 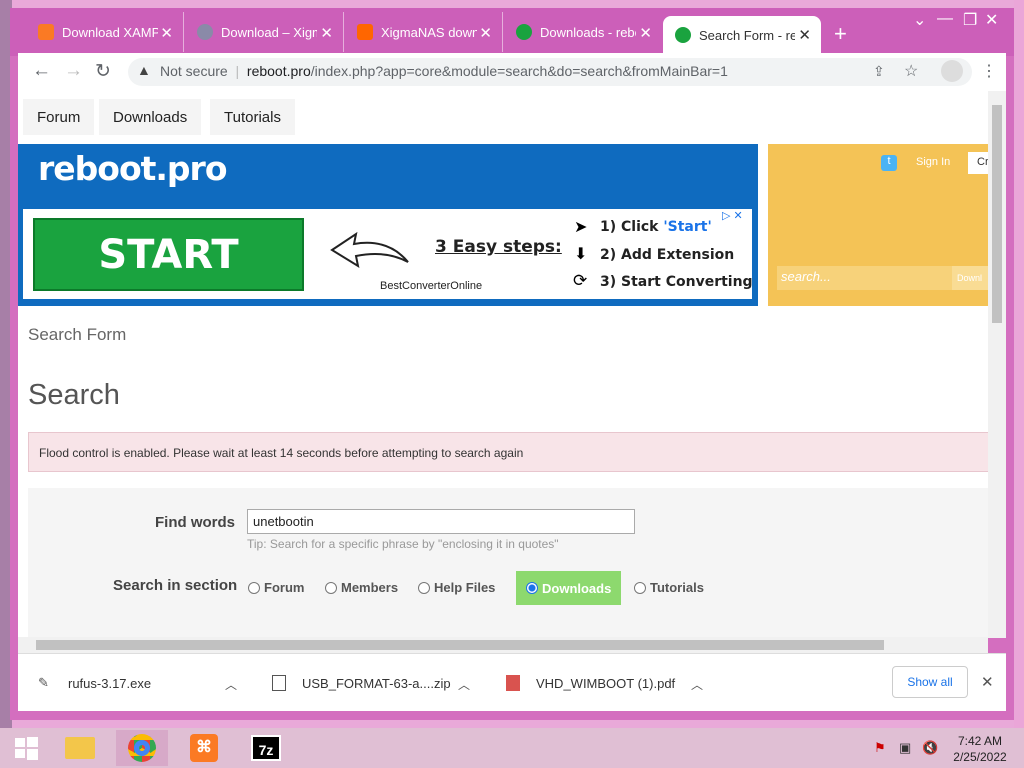 What do you see at coordinates (919, 20) in the screenshot?
I see `chevron-down-icon: ⌄` at bounding box center [919, 20].